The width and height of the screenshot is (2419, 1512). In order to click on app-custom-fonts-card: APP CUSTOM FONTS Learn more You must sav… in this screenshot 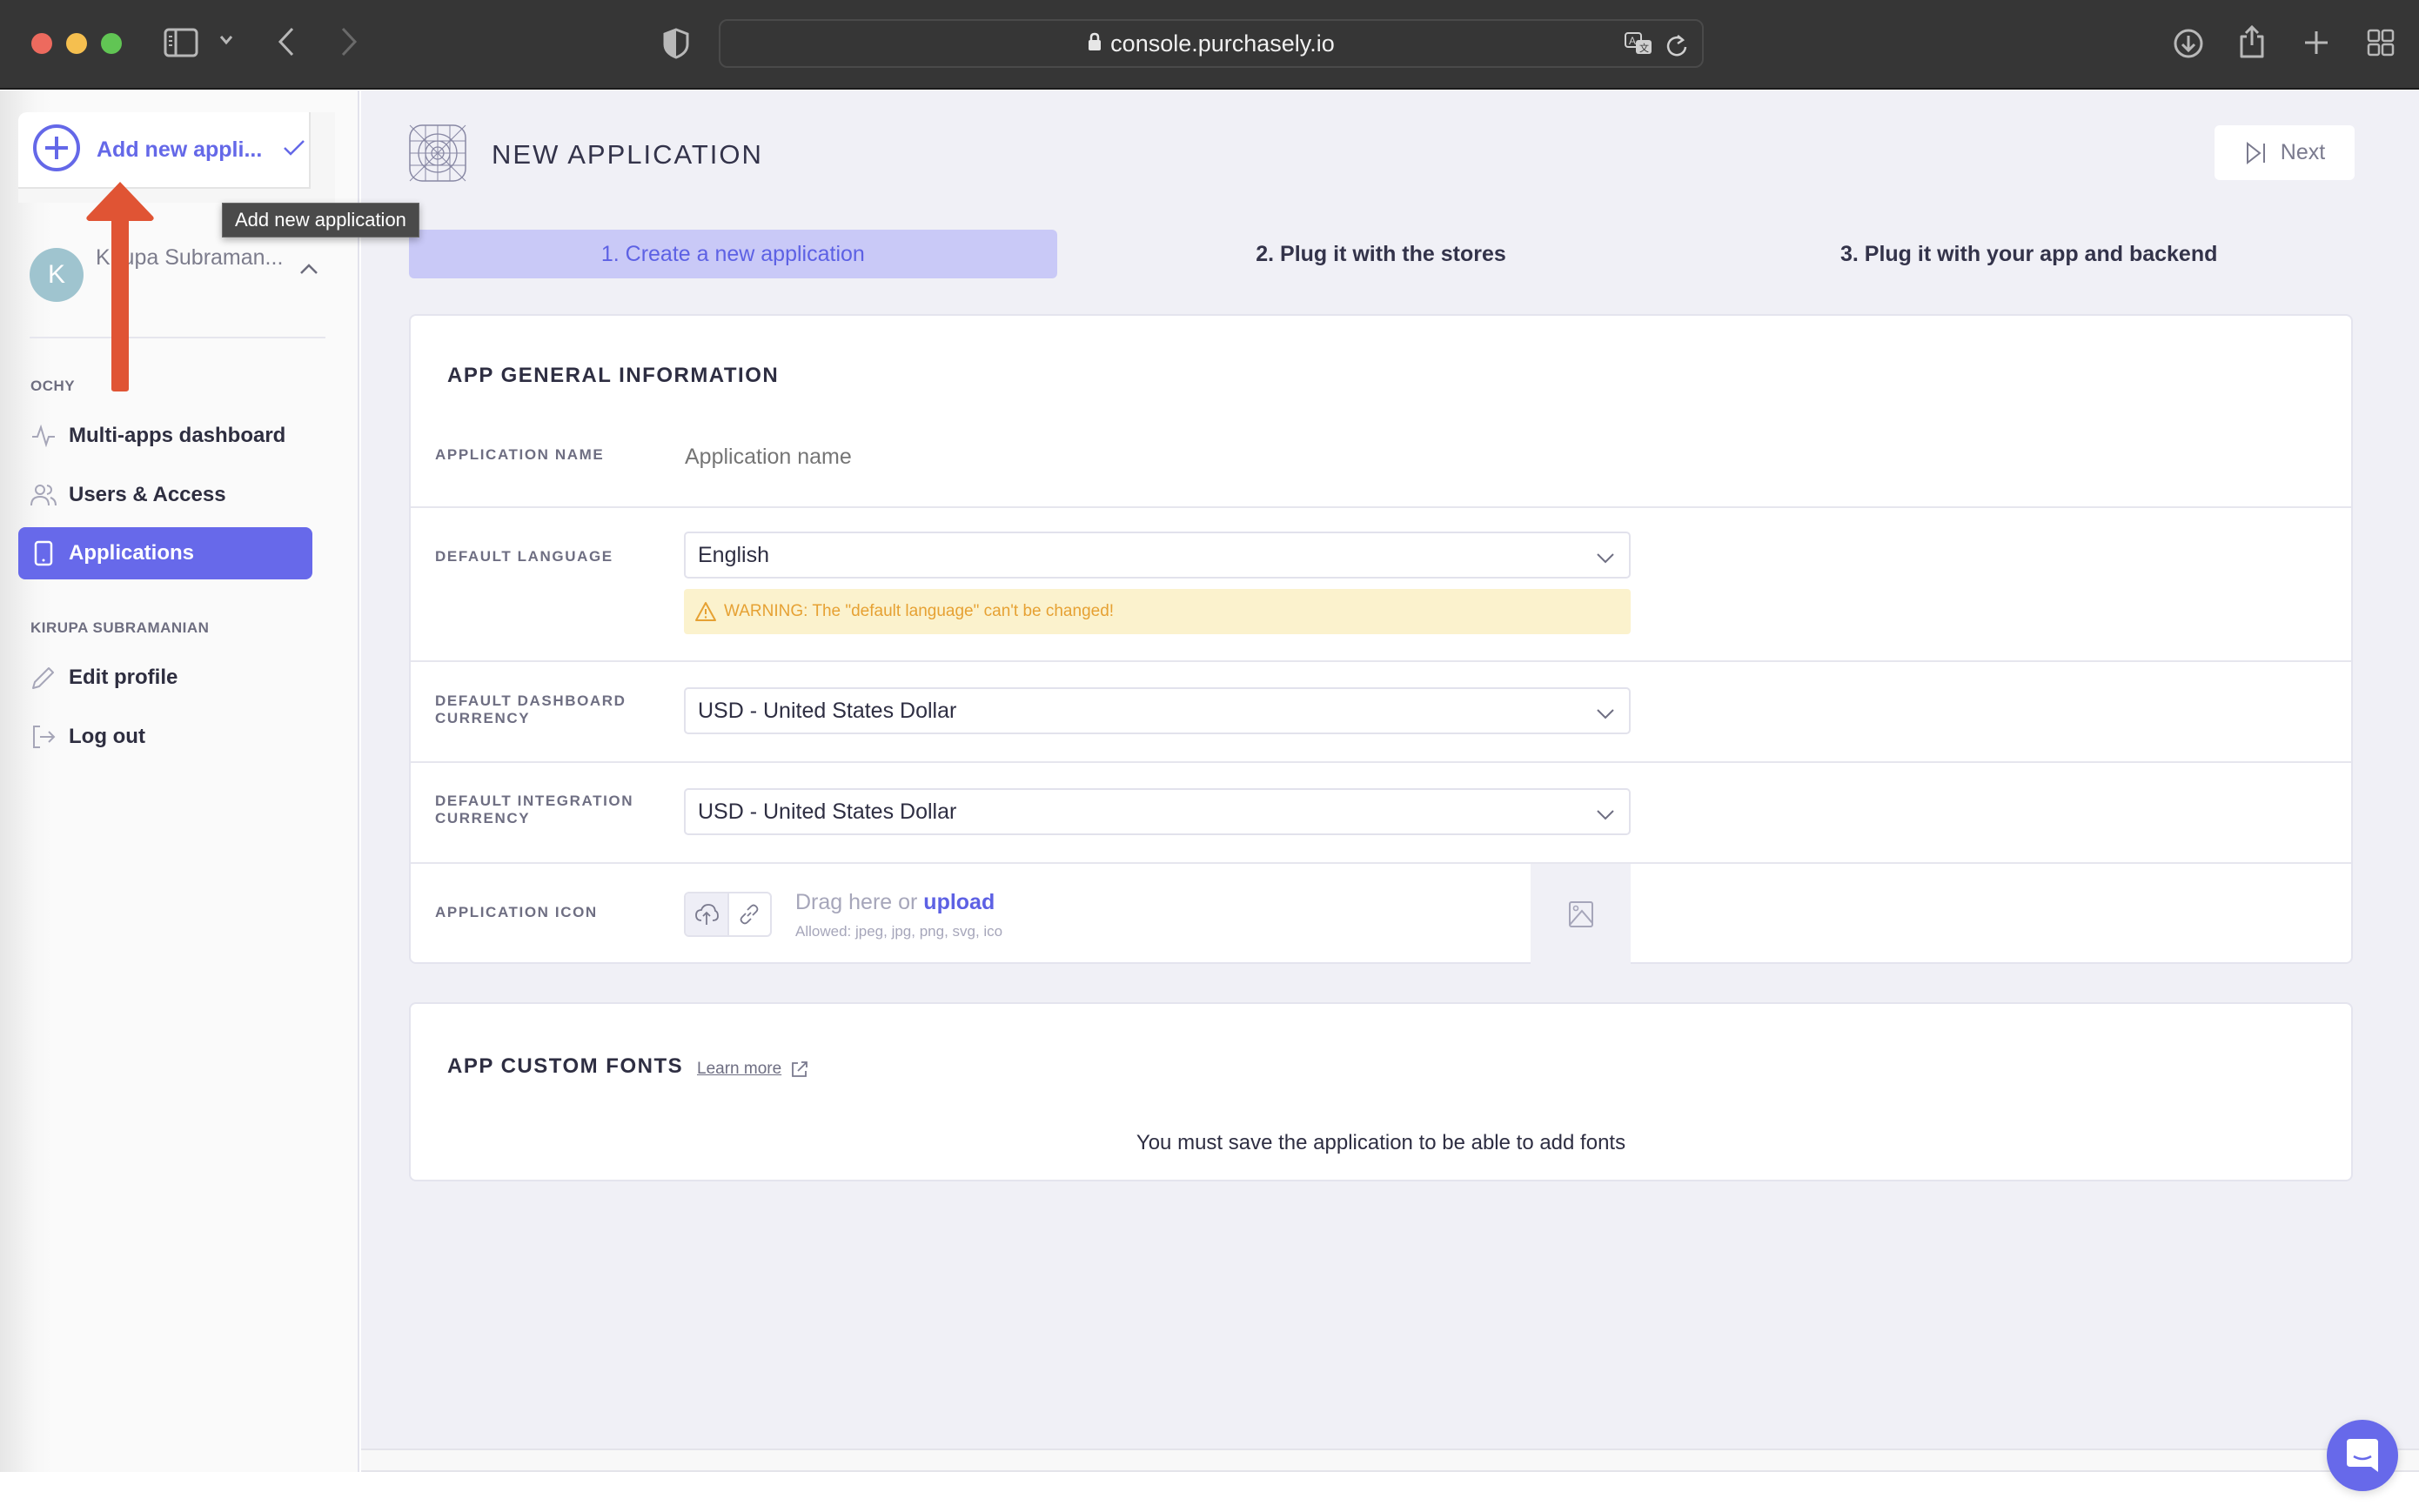, I will do `click(1381, 1092)`.